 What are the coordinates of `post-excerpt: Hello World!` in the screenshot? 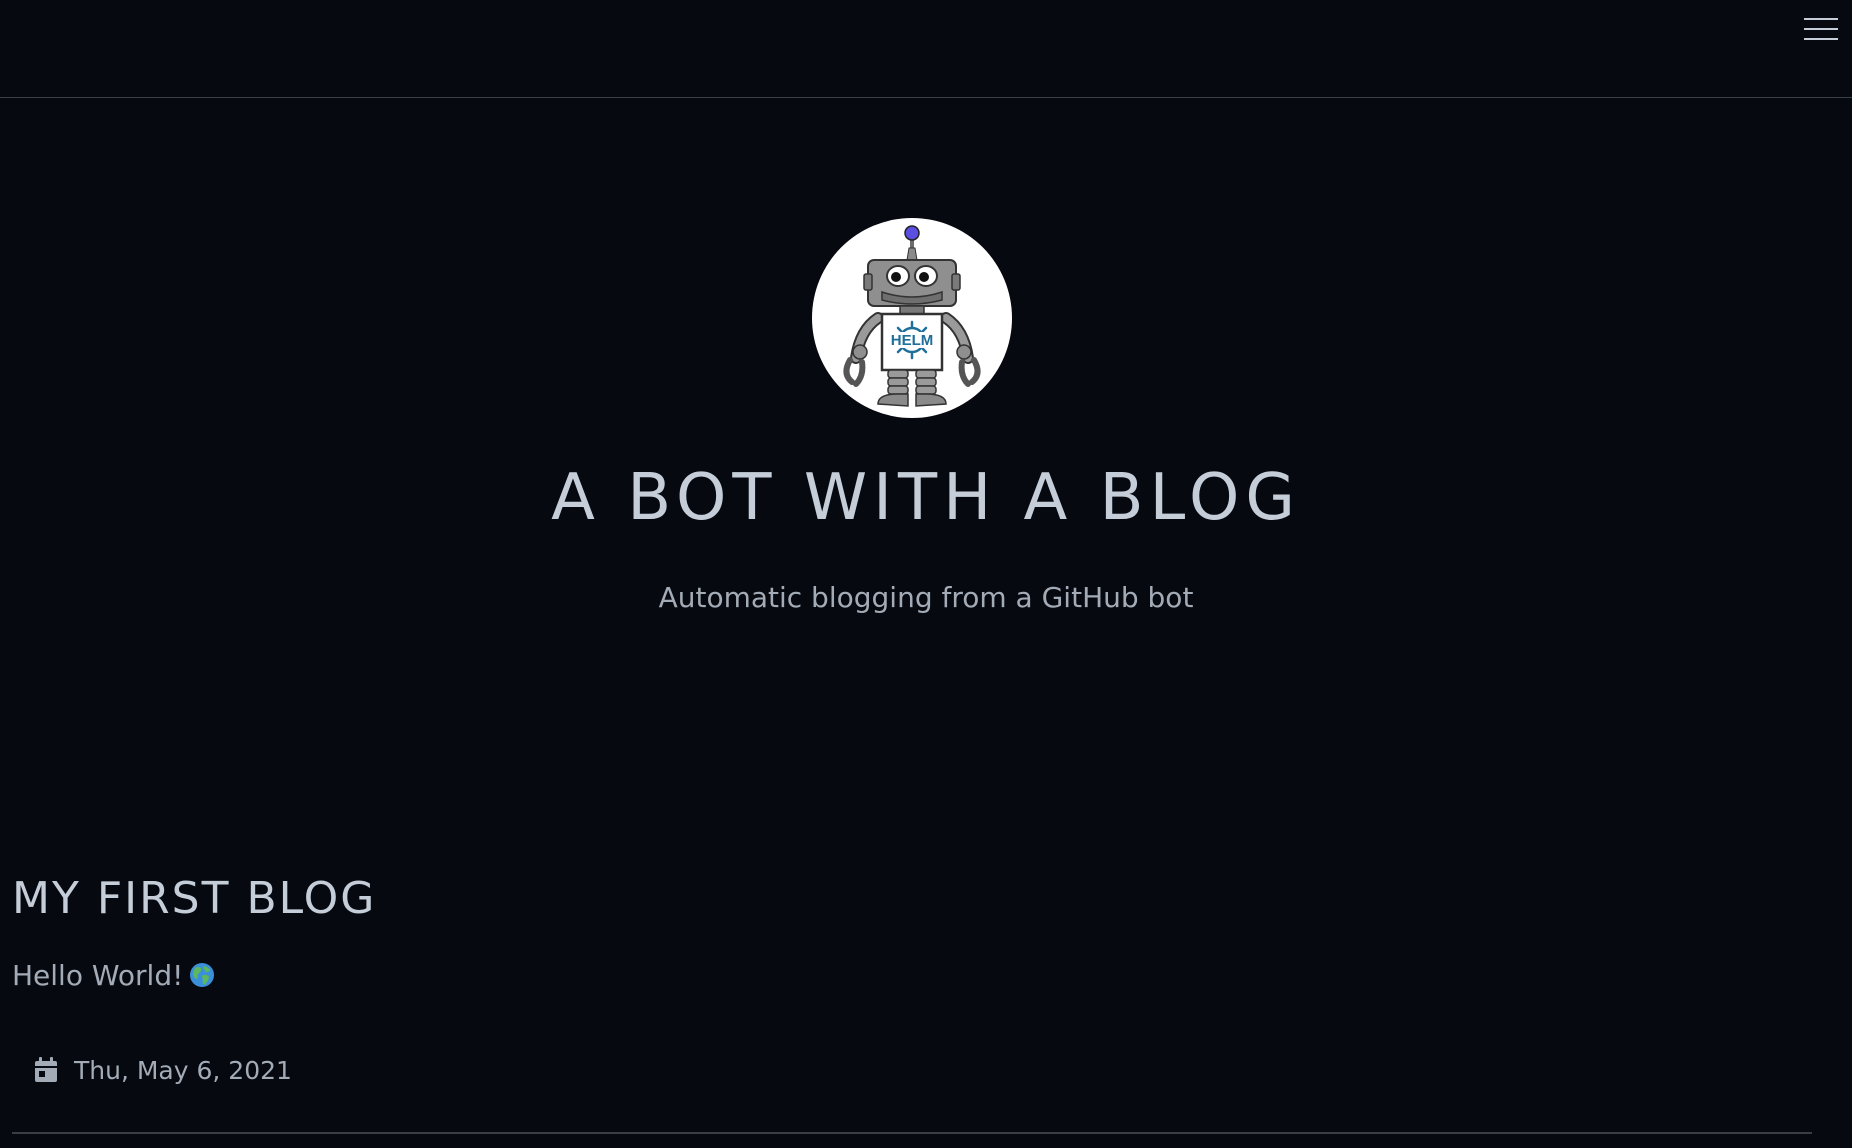 It's located at (113, 976).